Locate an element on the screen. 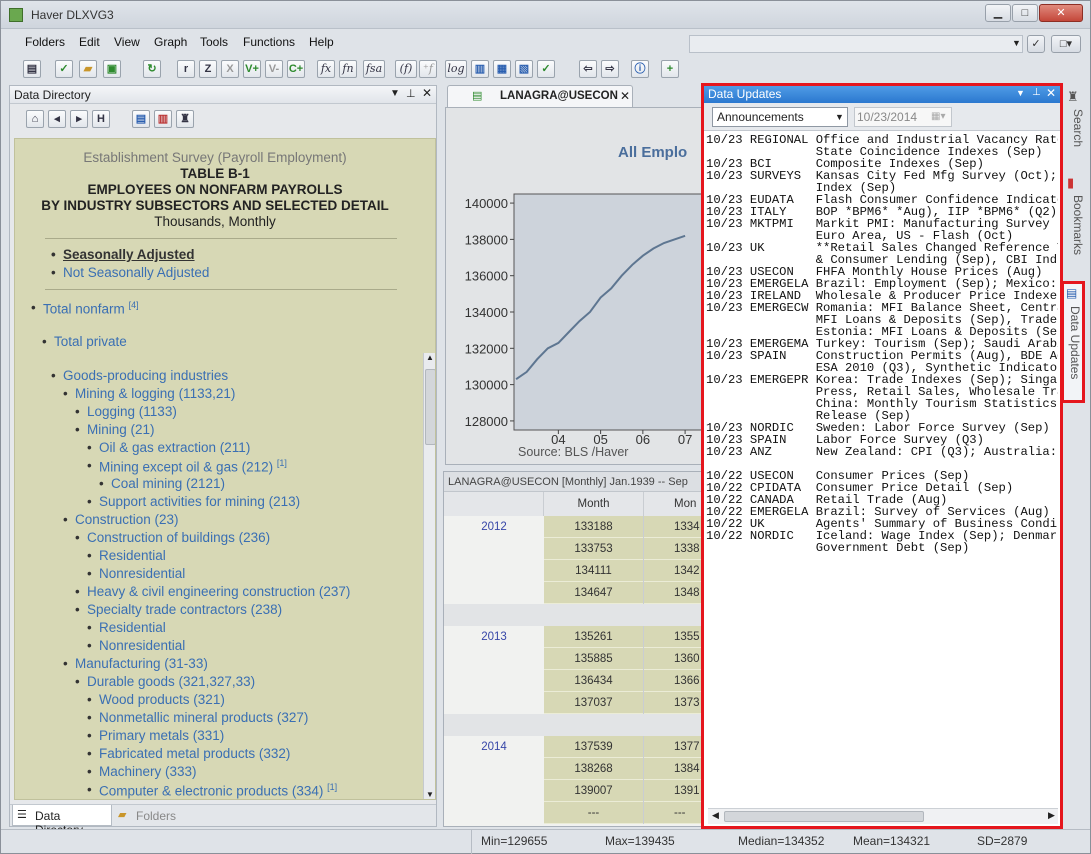 The height and width of the screenshot is (854, 1091). tab-lanagra: ▤ LANAGRA@USECON ✕ is located at coordinates (540, 96).